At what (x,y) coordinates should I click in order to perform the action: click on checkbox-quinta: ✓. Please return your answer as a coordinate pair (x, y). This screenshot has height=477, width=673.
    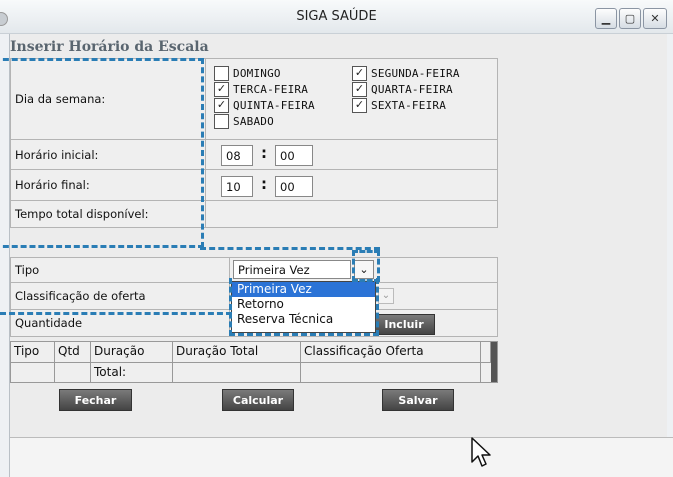
    Looking at the image, I should click on (221, 105).